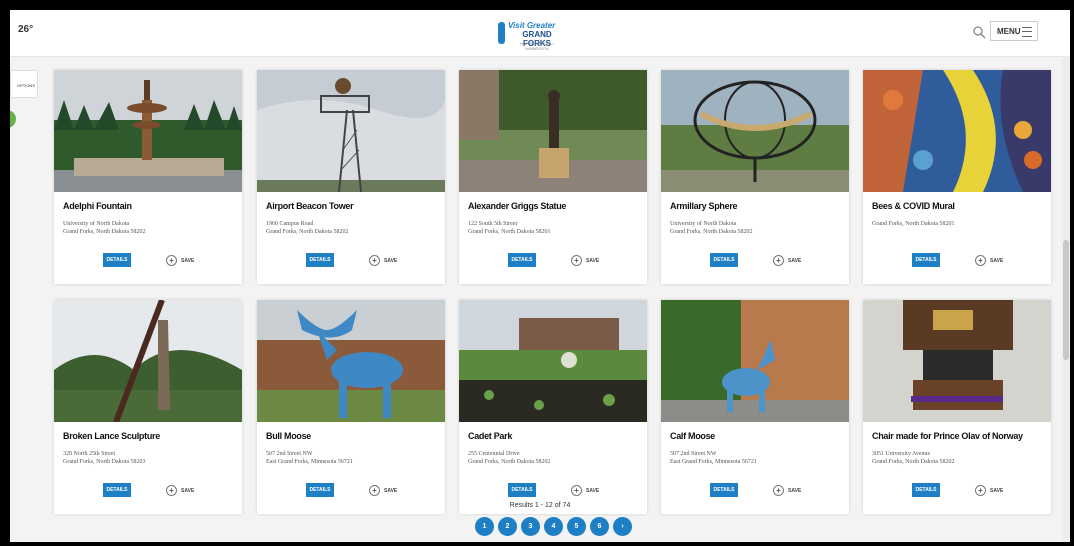  I want to click on card-title: Broken Lance Sculpture, so click(111, 436).